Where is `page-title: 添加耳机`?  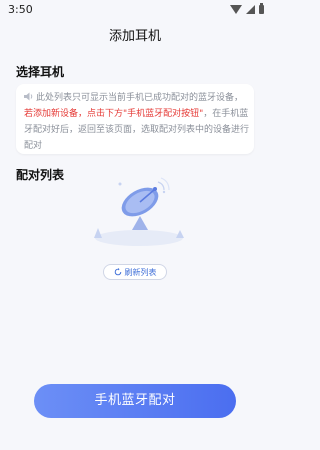
page-title: 添加耳机 is located at coordinates (134, 36).